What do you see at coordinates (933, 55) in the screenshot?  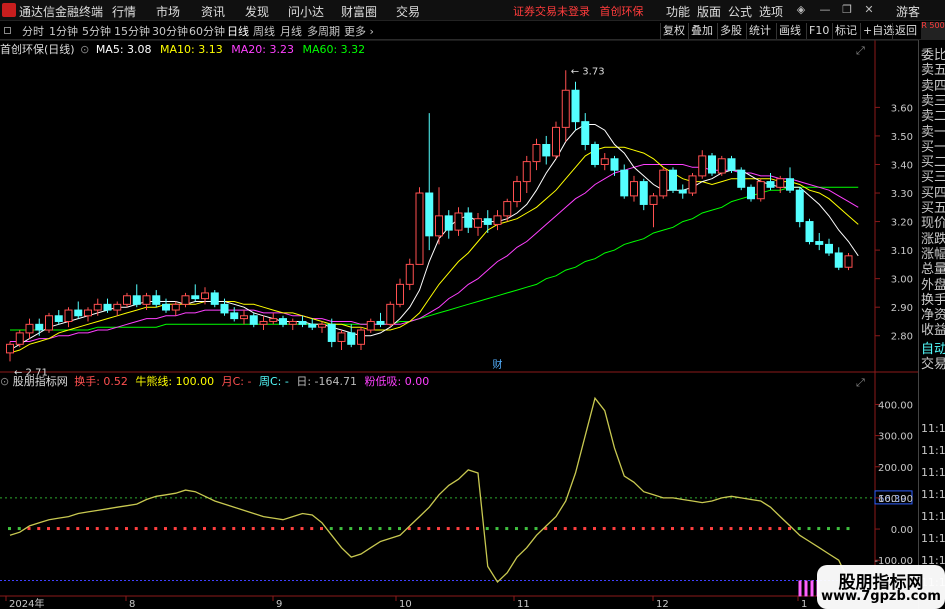 I see `side-panel-item: 委比` at bounding box center [933, 55].